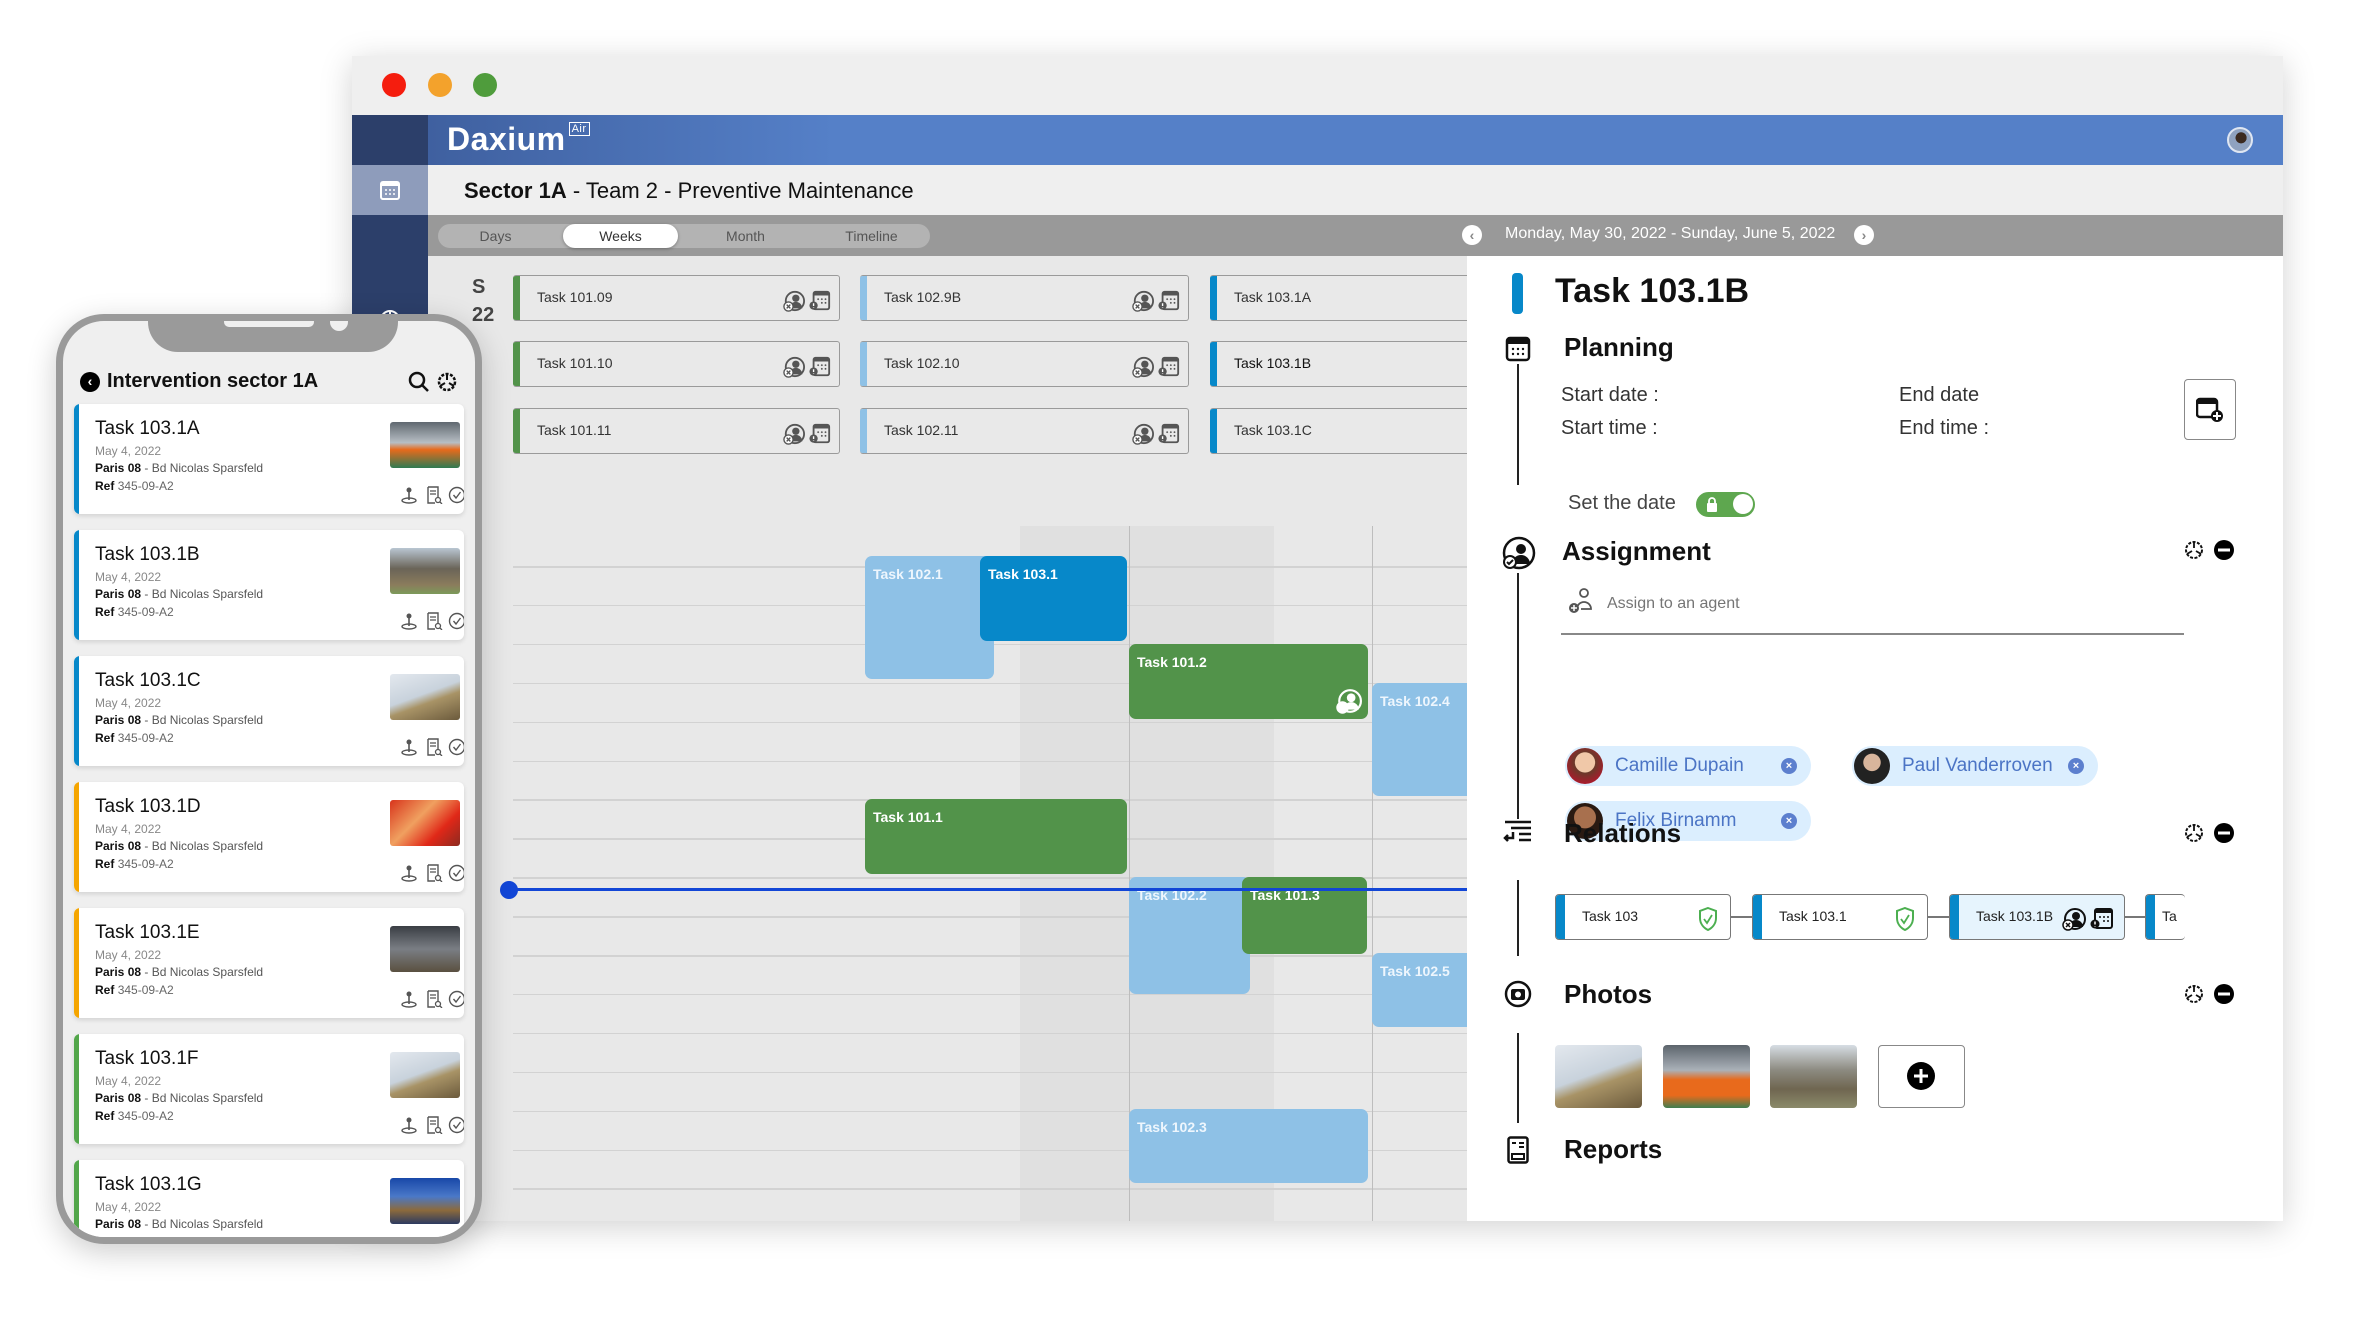  I want to click on agent-chip: Paul Vanderroven ×, so click(1975, 766).